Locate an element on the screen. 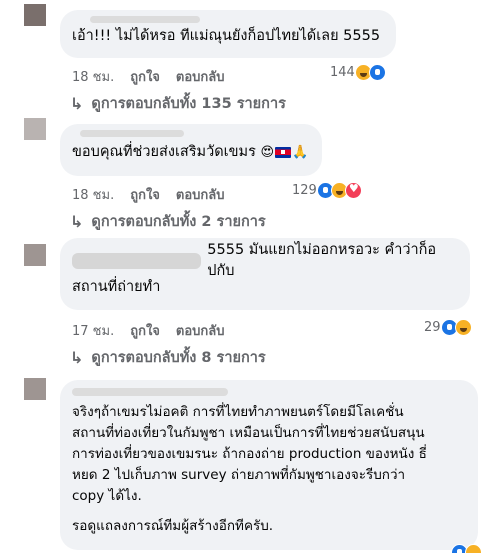 The image size is (500, 553). view-replies-link: ↳ ดูการตอบกลับทั้ง 2 รายการ is located at coordinates (168, 221).